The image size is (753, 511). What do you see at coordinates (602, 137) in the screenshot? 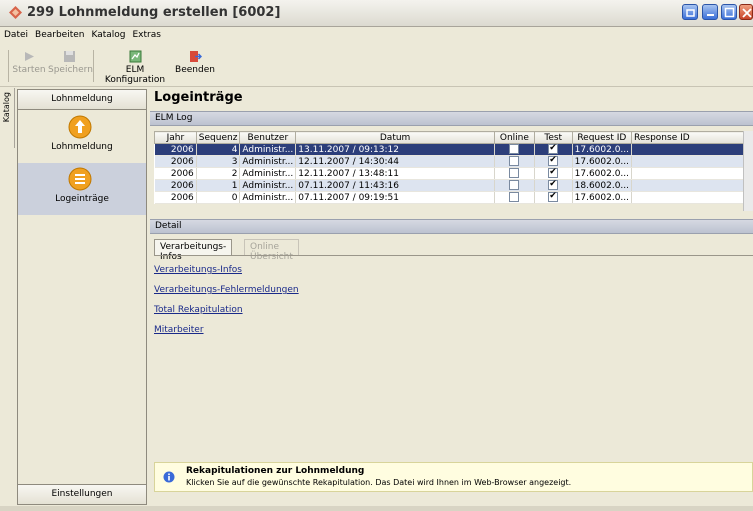
I see `column-header: Request ID` at bounding box center [602, 137].